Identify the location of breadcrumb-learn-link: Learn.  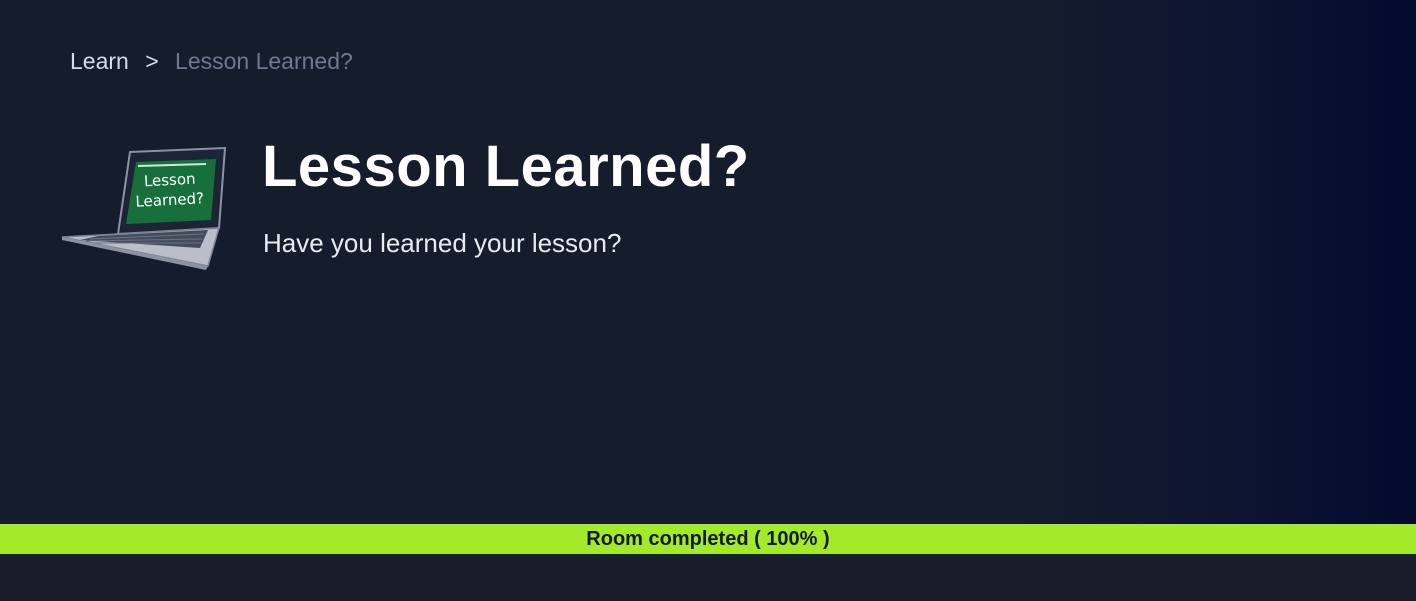
(99, 61).